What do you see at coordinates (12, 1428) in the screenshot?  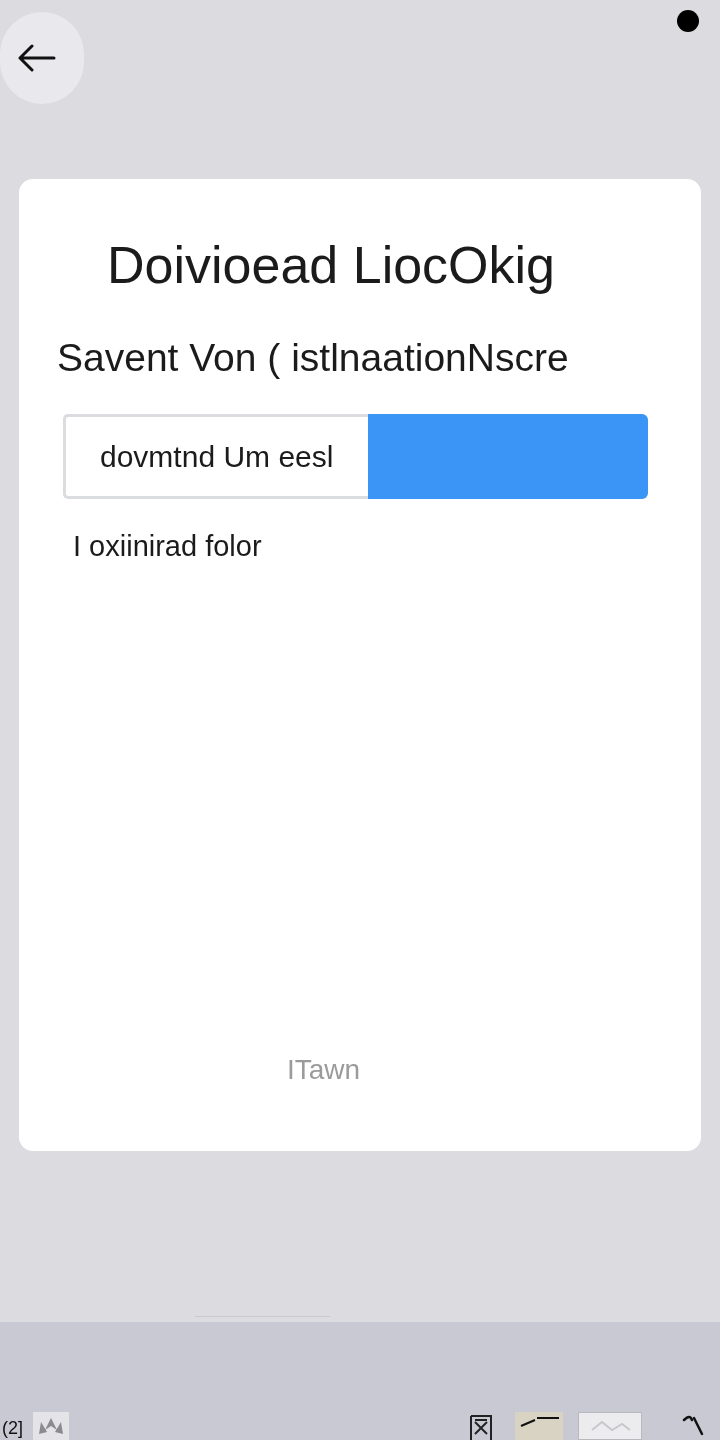 I see `bottom-label: (2]` at bounding box center [12, 1428].